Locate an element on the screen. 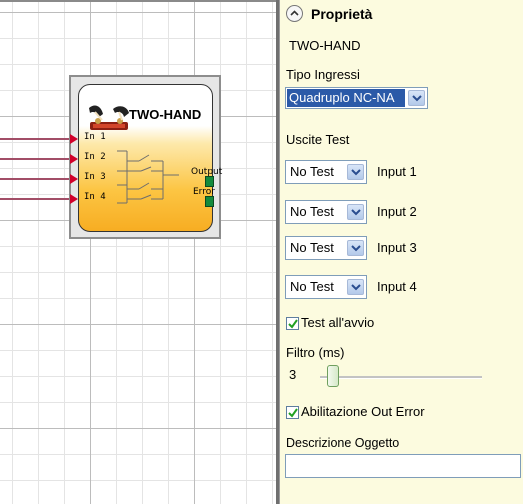  test-output-select-2: No Test is located at coordinates (326, 212).